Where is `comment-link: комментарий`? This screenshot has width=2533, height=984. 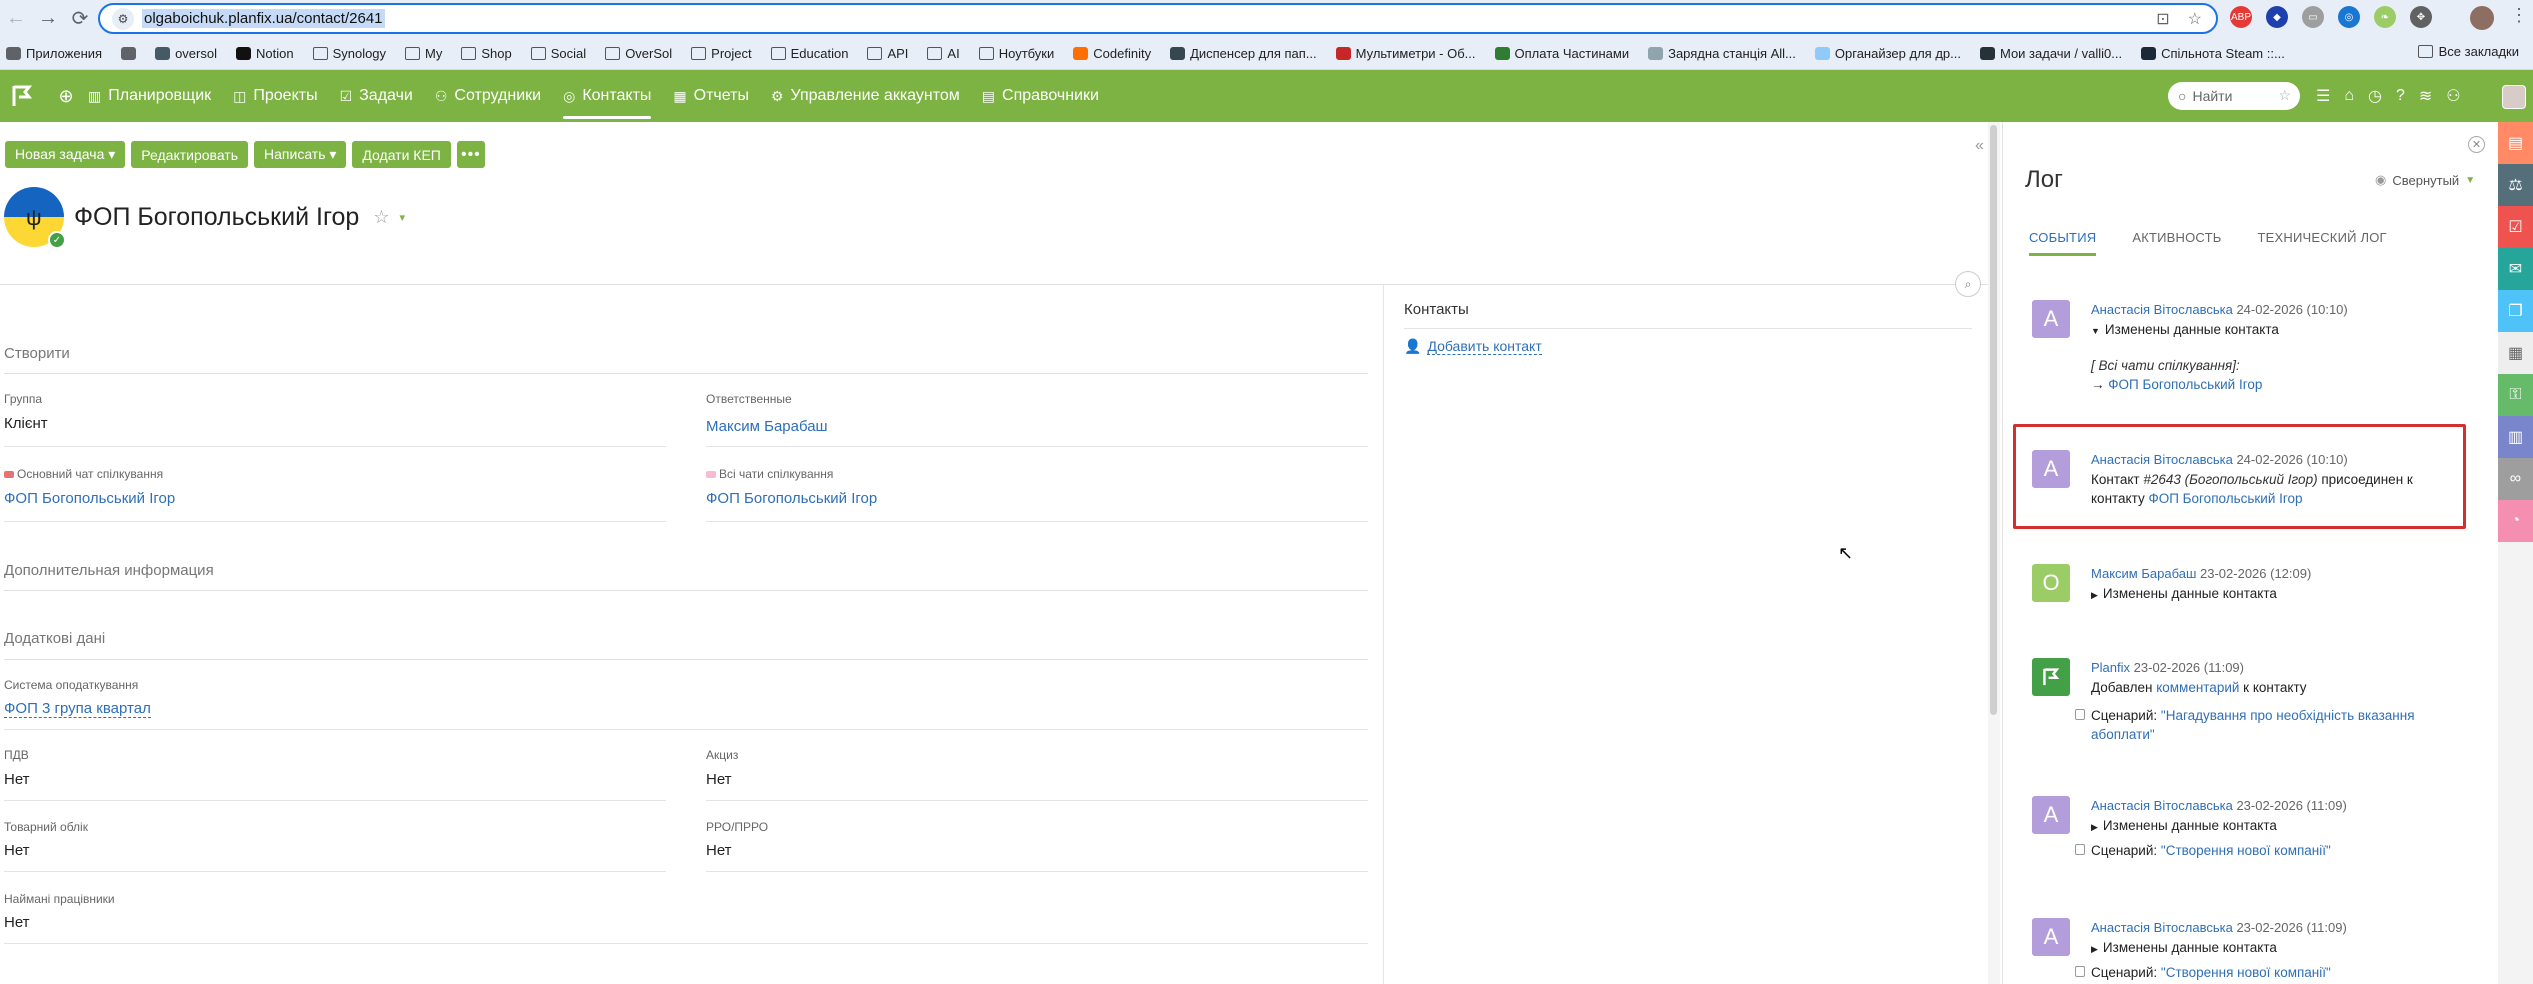
comment-link: комментарий is located at coordinates (2197, 687).